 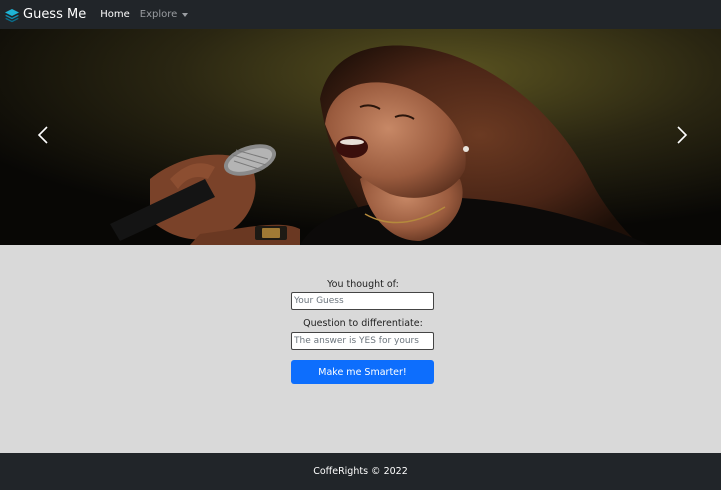 What do you see at coordinates (363, 284) in the screenshot?
I see `thought-label: You thought of:` at bounding box center [363, 284].